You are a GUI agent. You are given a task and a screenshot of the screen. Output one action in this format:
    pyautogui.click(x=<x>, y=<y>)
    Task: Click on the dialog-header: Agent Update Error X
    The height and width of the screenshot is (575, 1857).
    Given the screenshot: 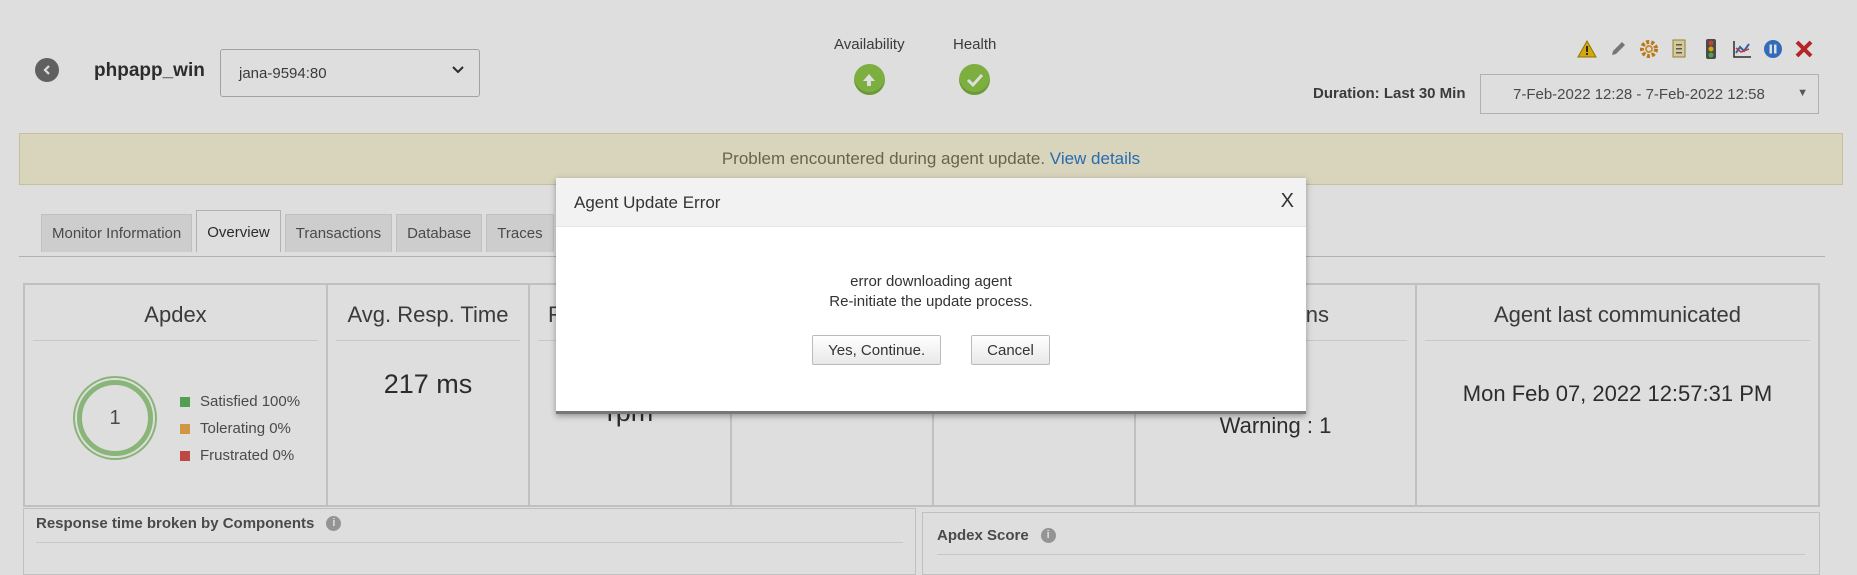 What is the action you would take?
    pyautogui.click(x=931, y=202)
    